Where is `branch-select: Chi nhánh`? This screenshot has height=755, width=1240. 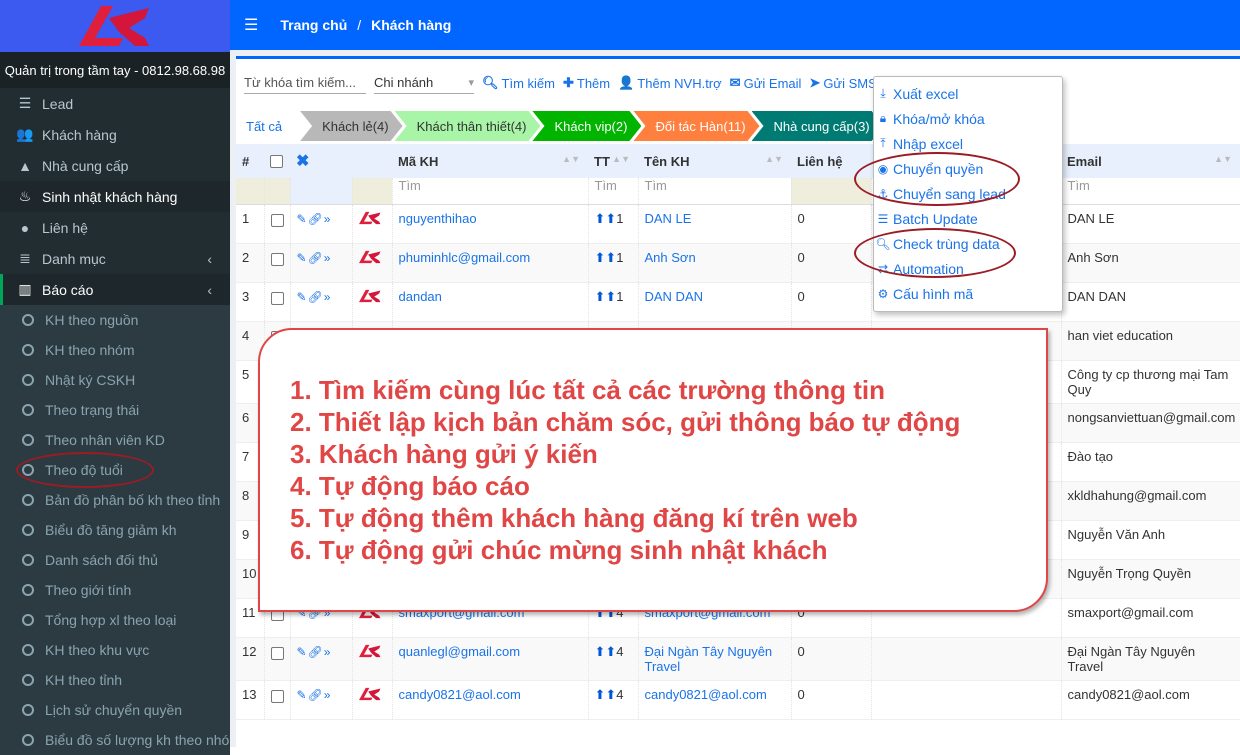 branch-select: Chi nhánh is located at coordinates (424, 83).